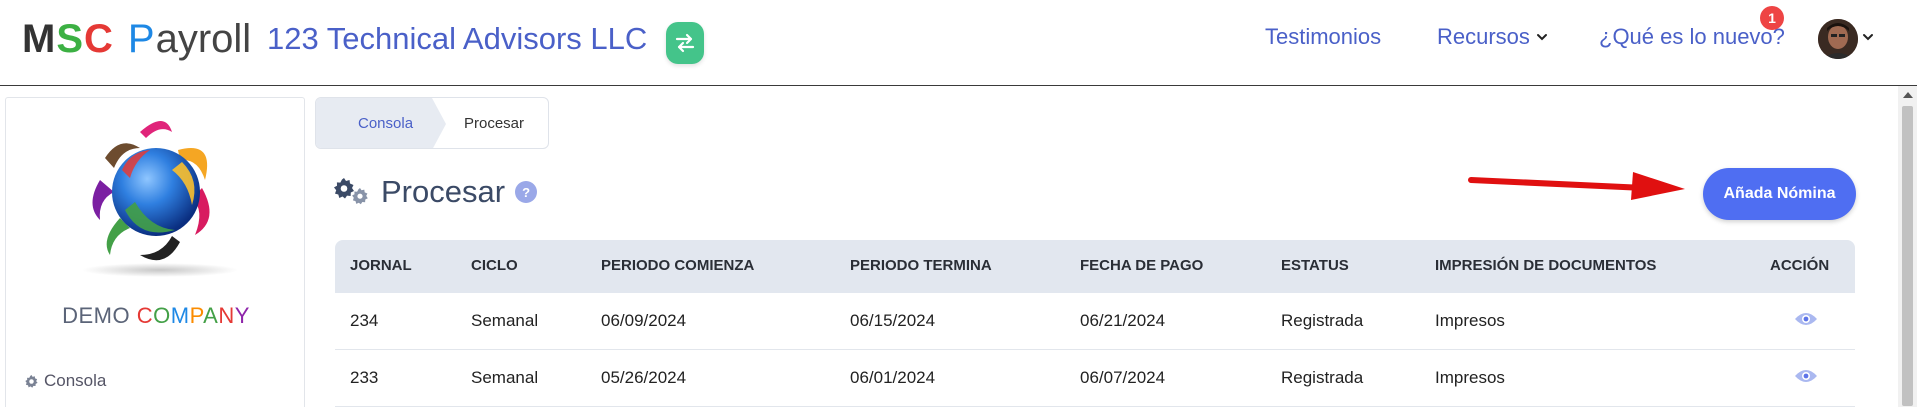 This screenshot has width=1917, height=407. I want to click on gear-icon, so click(31, 381).